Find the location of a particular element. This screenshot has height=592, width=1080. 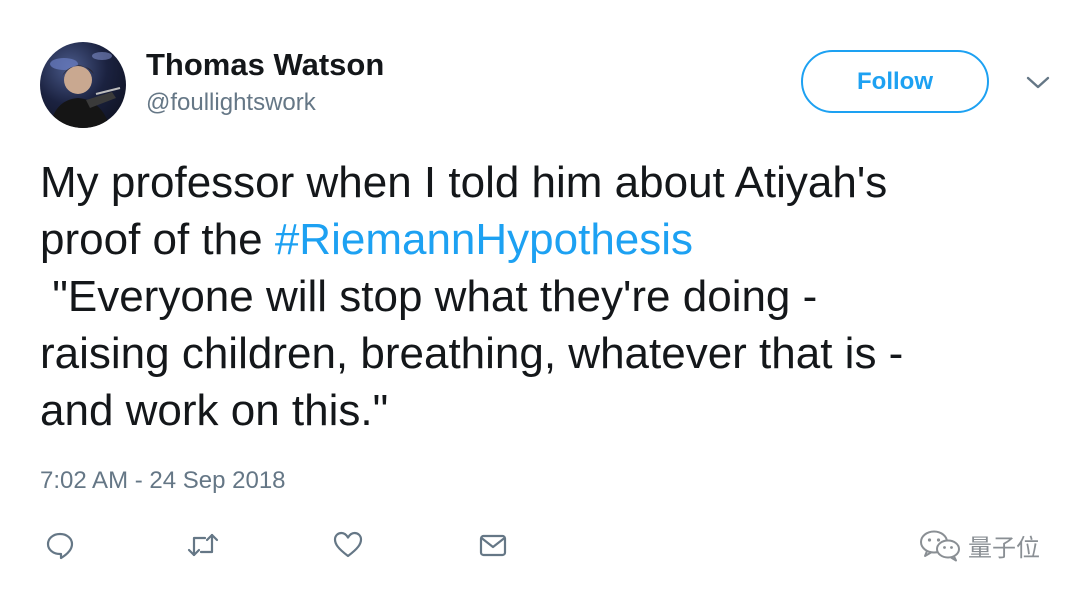

retweet-button is located at coordinates (203, 545).